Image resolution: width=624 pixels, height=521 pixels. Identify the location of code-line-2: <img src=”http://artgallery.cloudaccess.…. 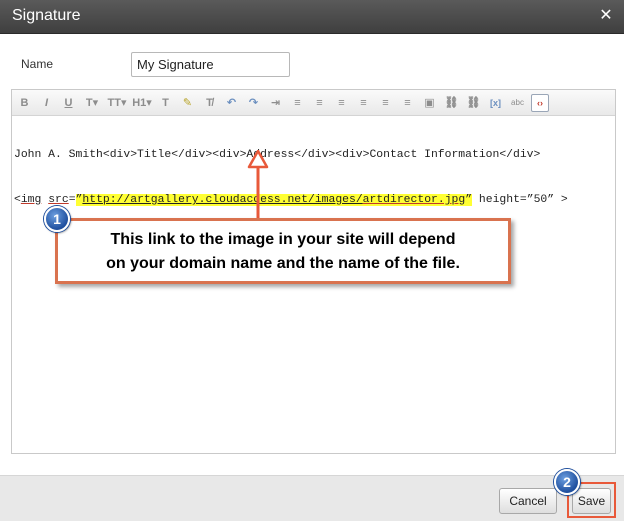
(314, 200).